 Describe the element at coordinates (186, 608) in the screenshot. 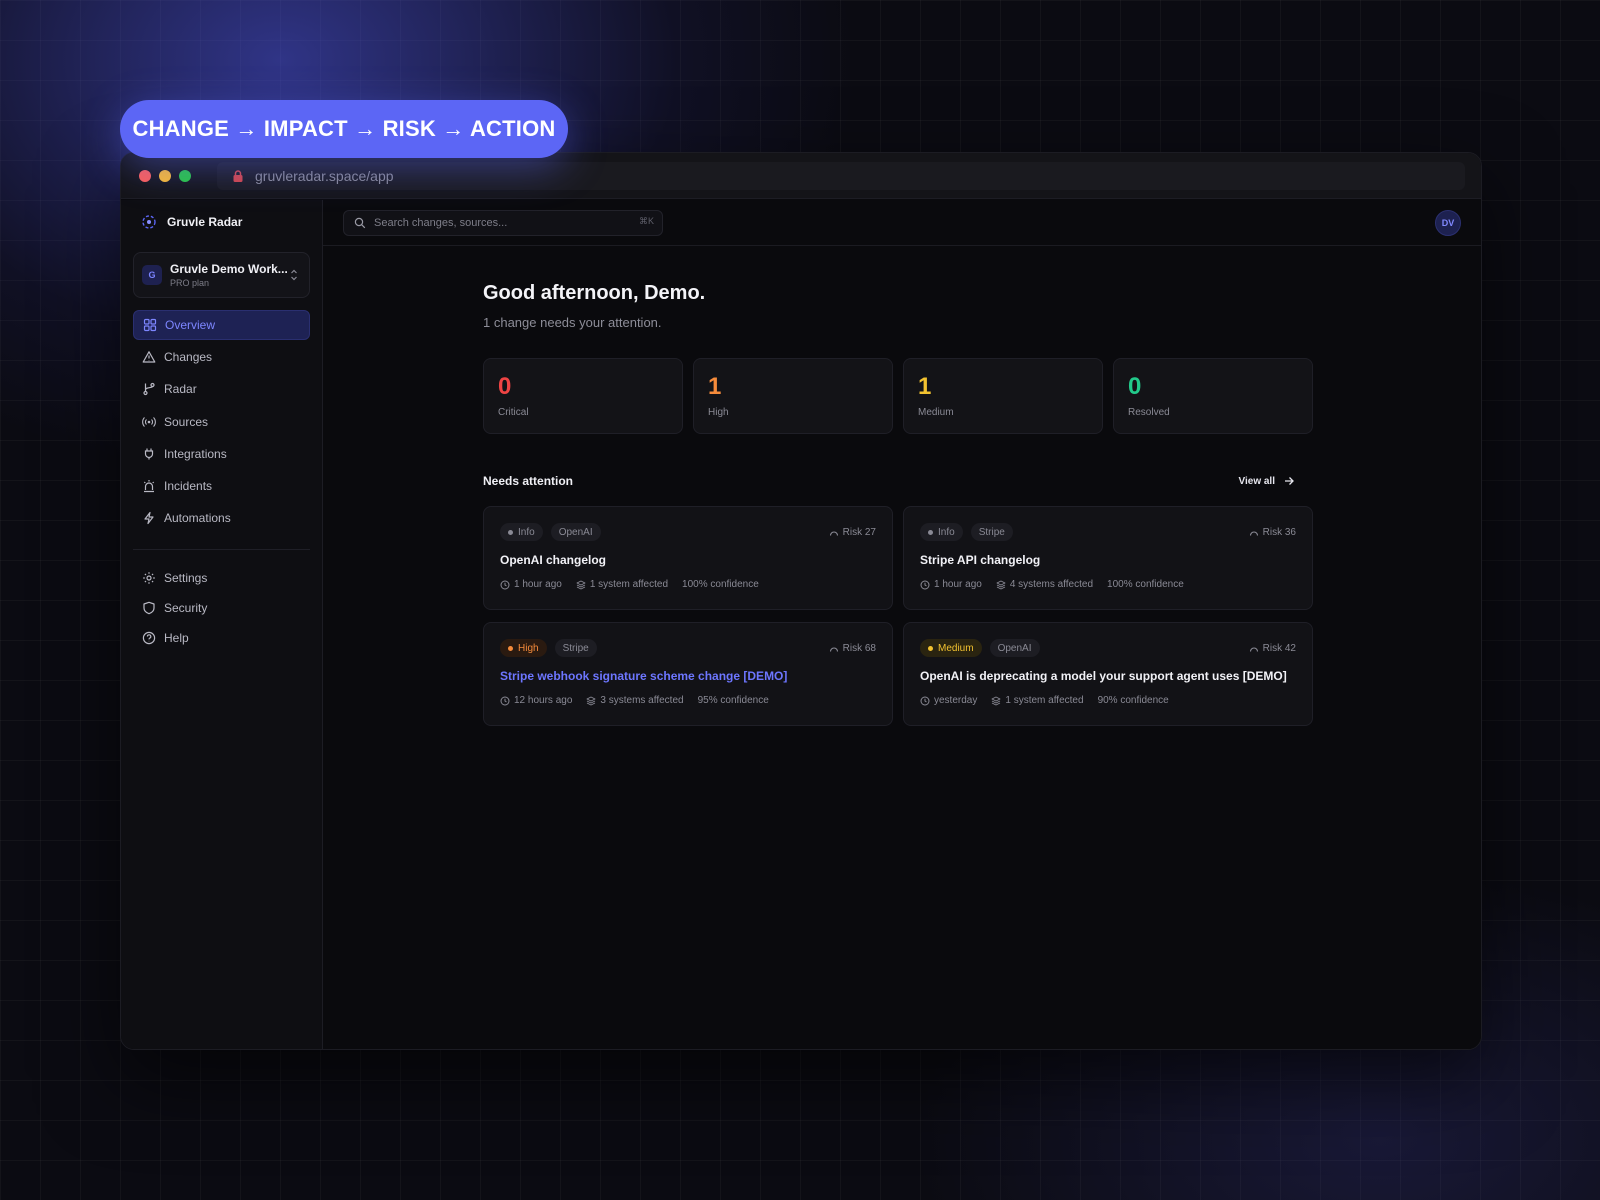

I see `nav-label: Security` at that location.